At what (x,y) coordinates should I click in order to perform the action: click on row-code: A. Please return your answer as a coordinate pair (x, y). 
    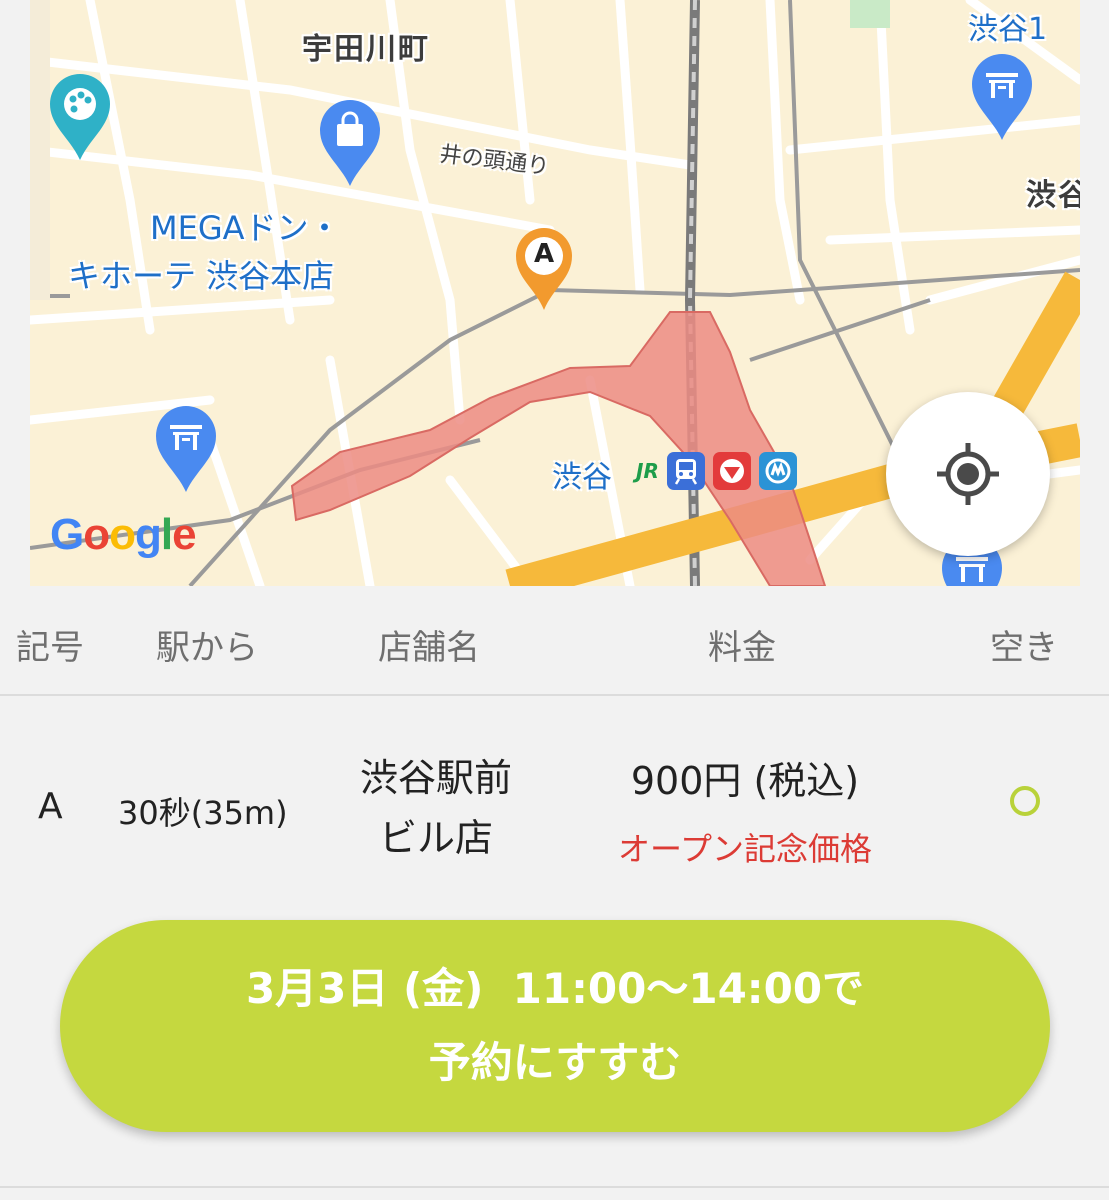
    Looking at the image, I should click on (50, 806).